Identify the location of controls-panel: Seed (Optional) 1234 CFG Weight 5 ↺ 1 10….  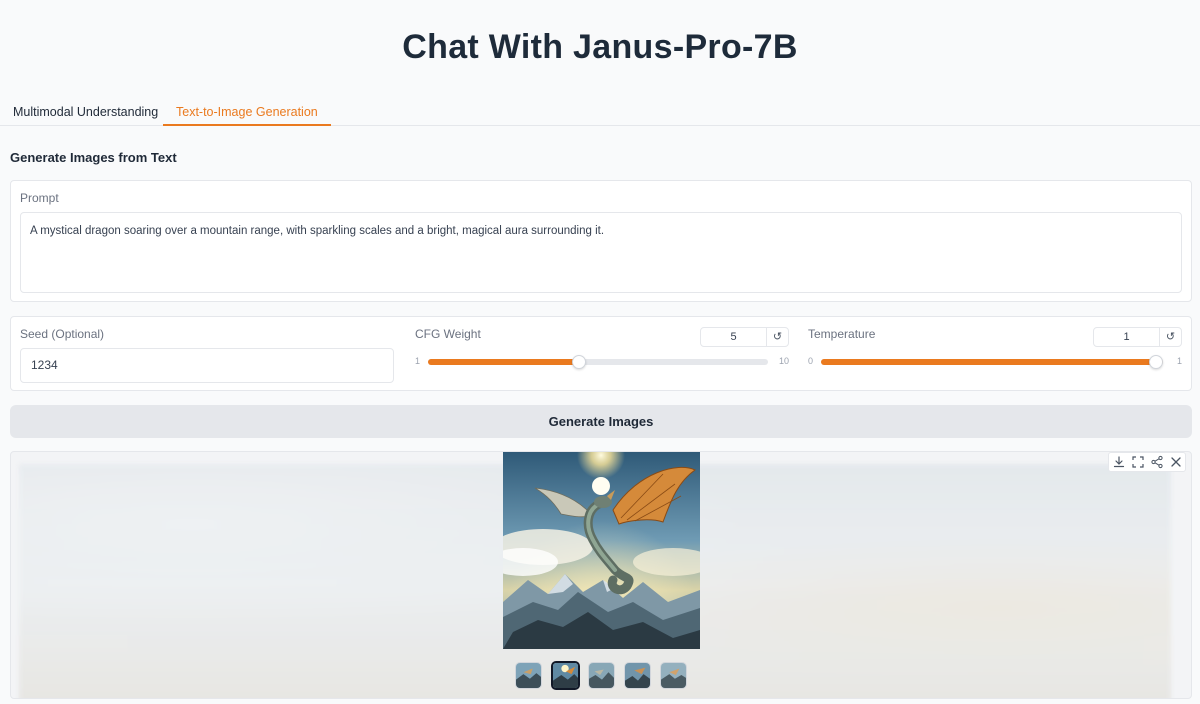
(601, 353).